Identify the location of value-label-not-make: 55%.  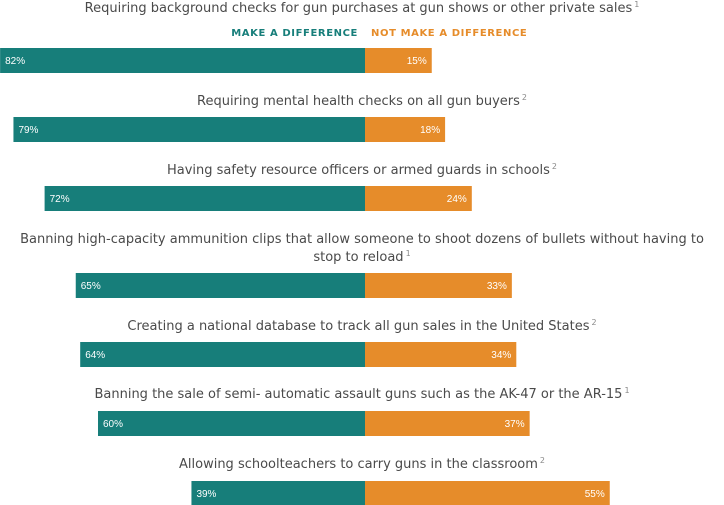
(595, 494).